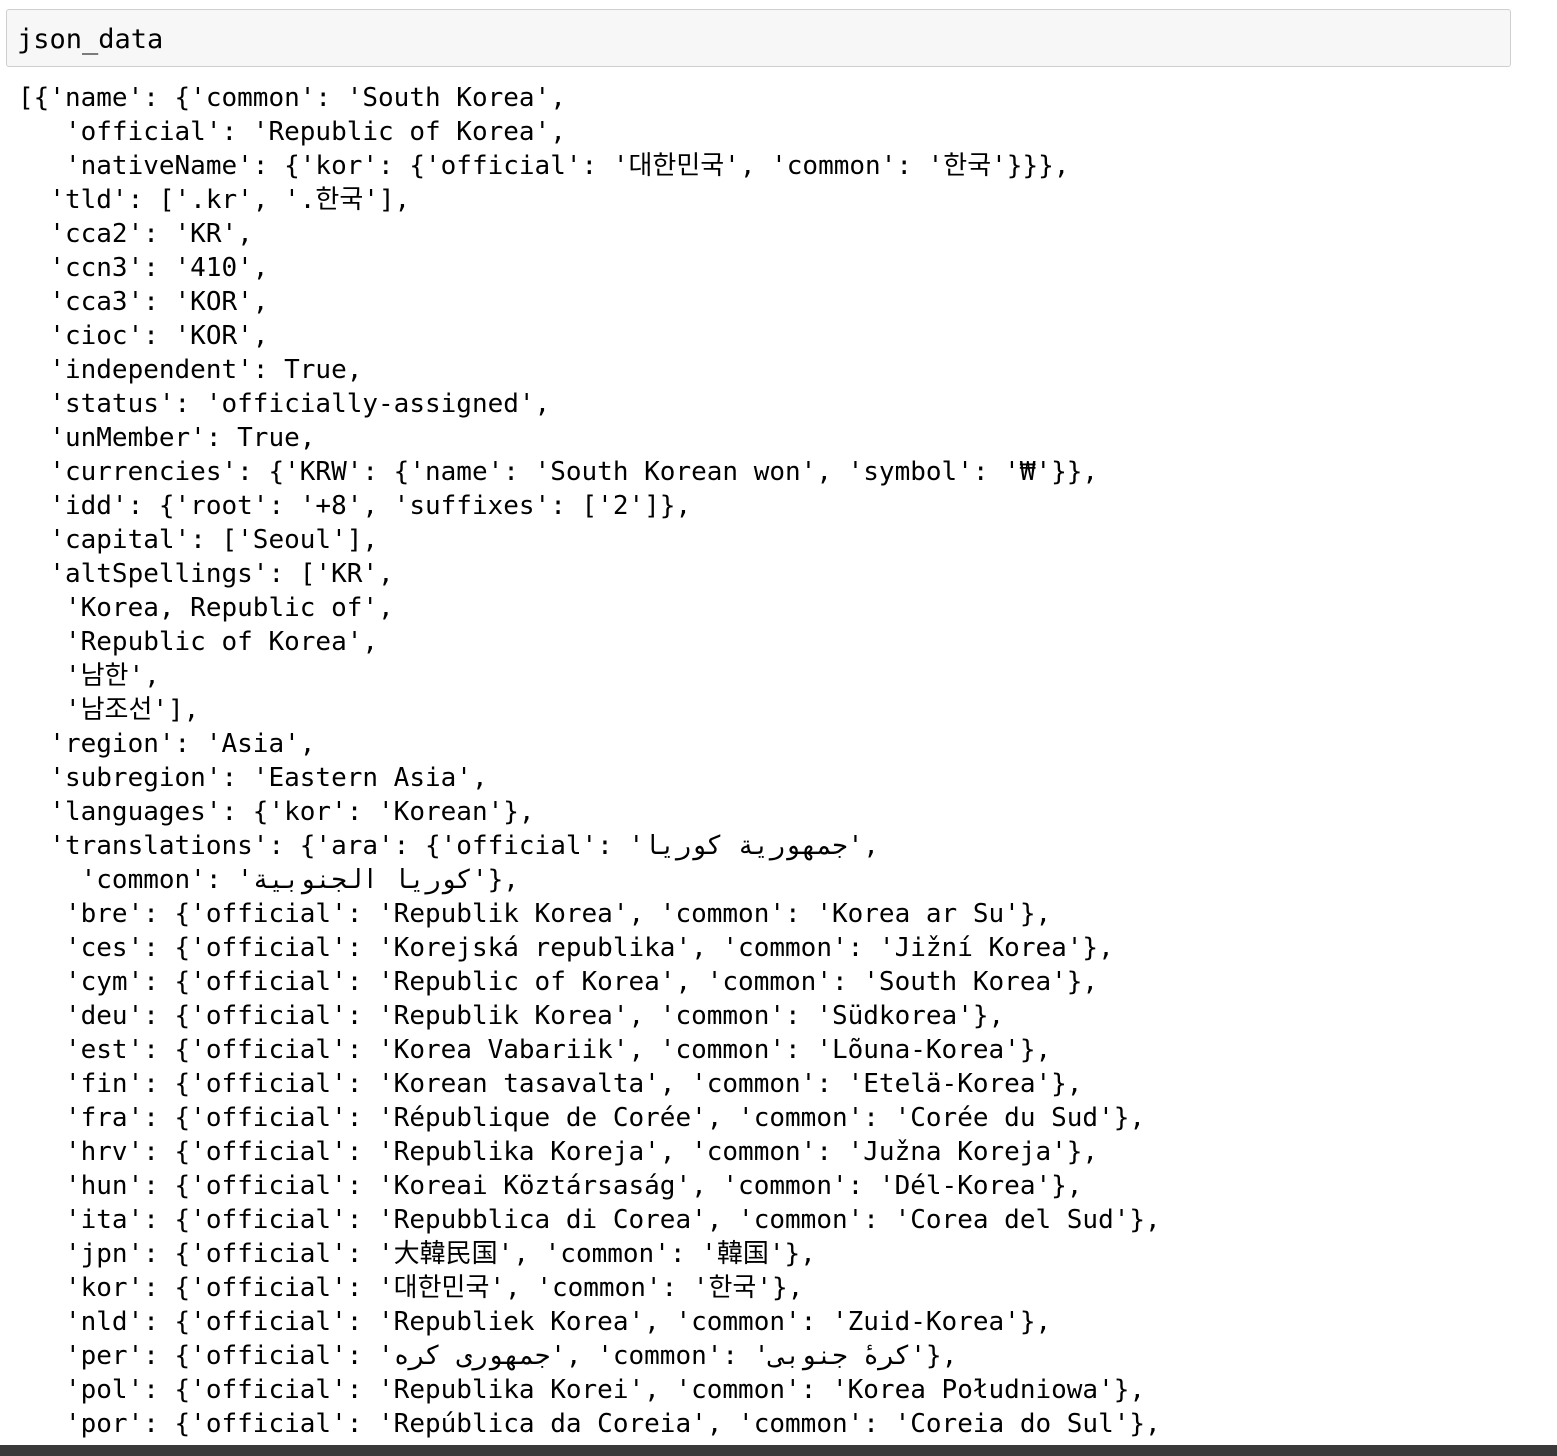 The width and height of the screenshot is (1557, 1456). Describe the element at coordinates (89, 676) in the screenshot. I see `output-line: '남한',` at that location.